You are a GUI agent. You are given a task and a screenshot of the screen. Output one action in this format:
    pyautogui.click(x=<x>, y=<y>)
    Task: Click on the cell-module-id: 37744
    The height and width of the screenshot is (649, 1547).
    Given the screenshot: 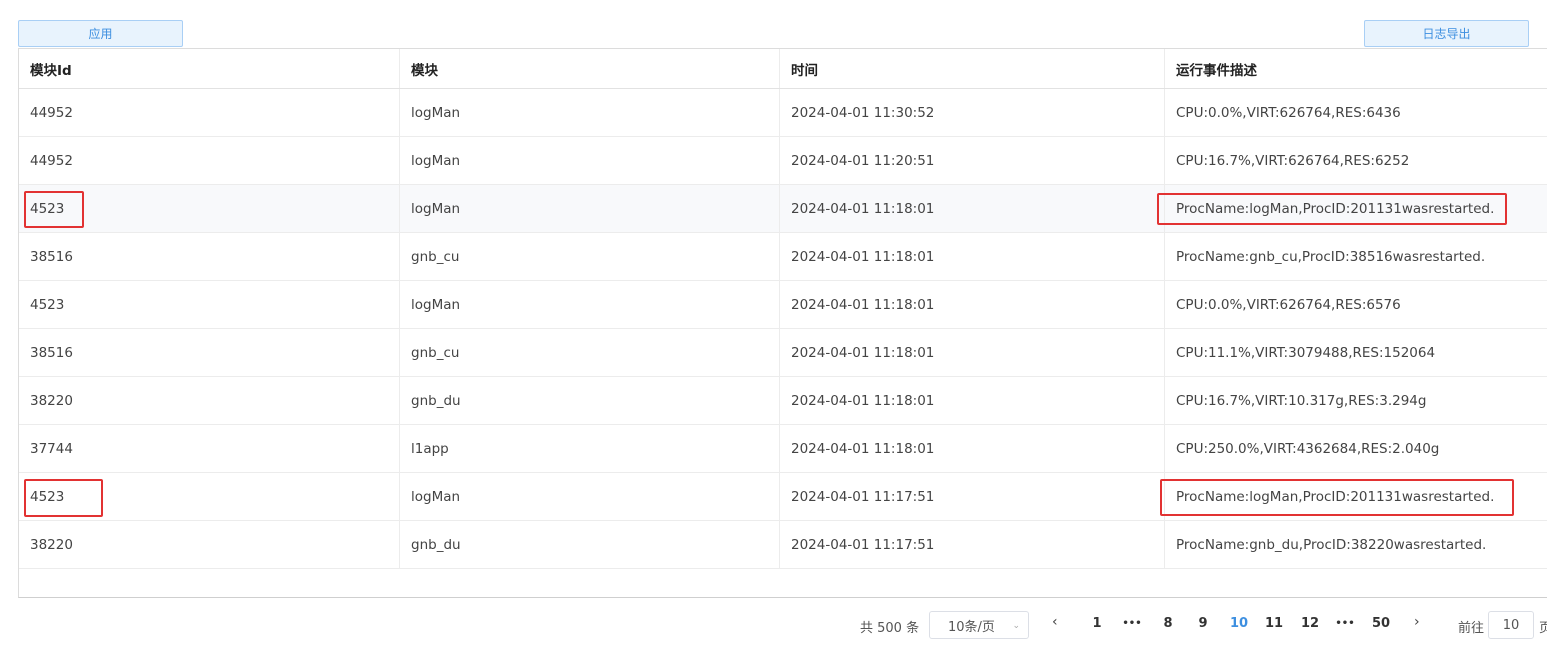 What is the action you would take?
    pyautogui.click(x=51, y=448)
    